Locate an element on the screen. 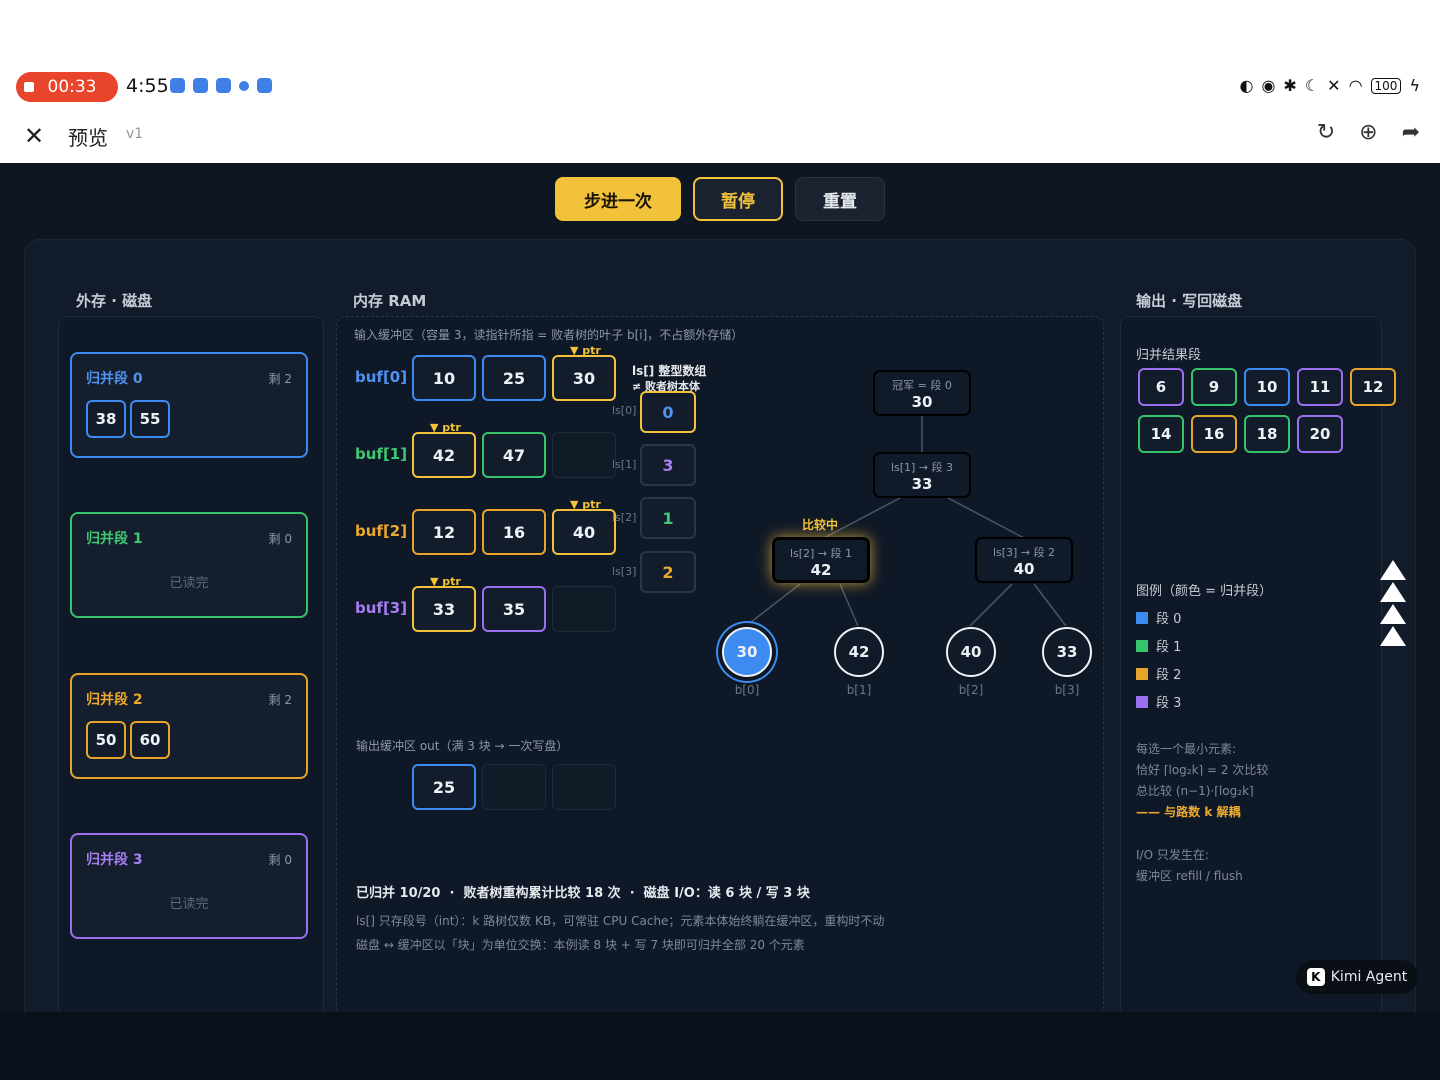 Image resolution: width=1440 pixels, height=1080 pixels. buffer-cell-pointer: 30 is located at coordinates (584, 378).